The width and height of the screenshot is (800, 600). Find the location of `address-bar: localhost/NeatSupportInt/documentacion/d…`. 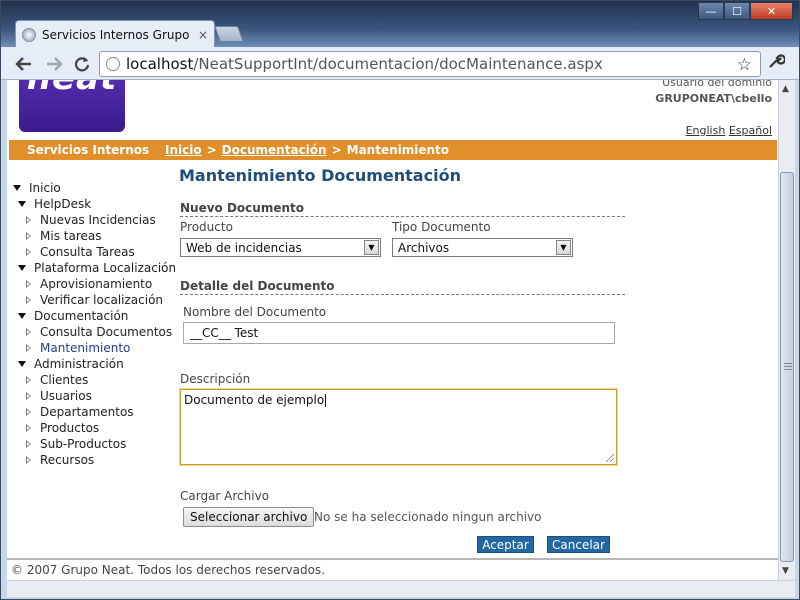

address-bar: localhost/NeatSupportInt/documentacion/d… is located at coordinates (430, 64).